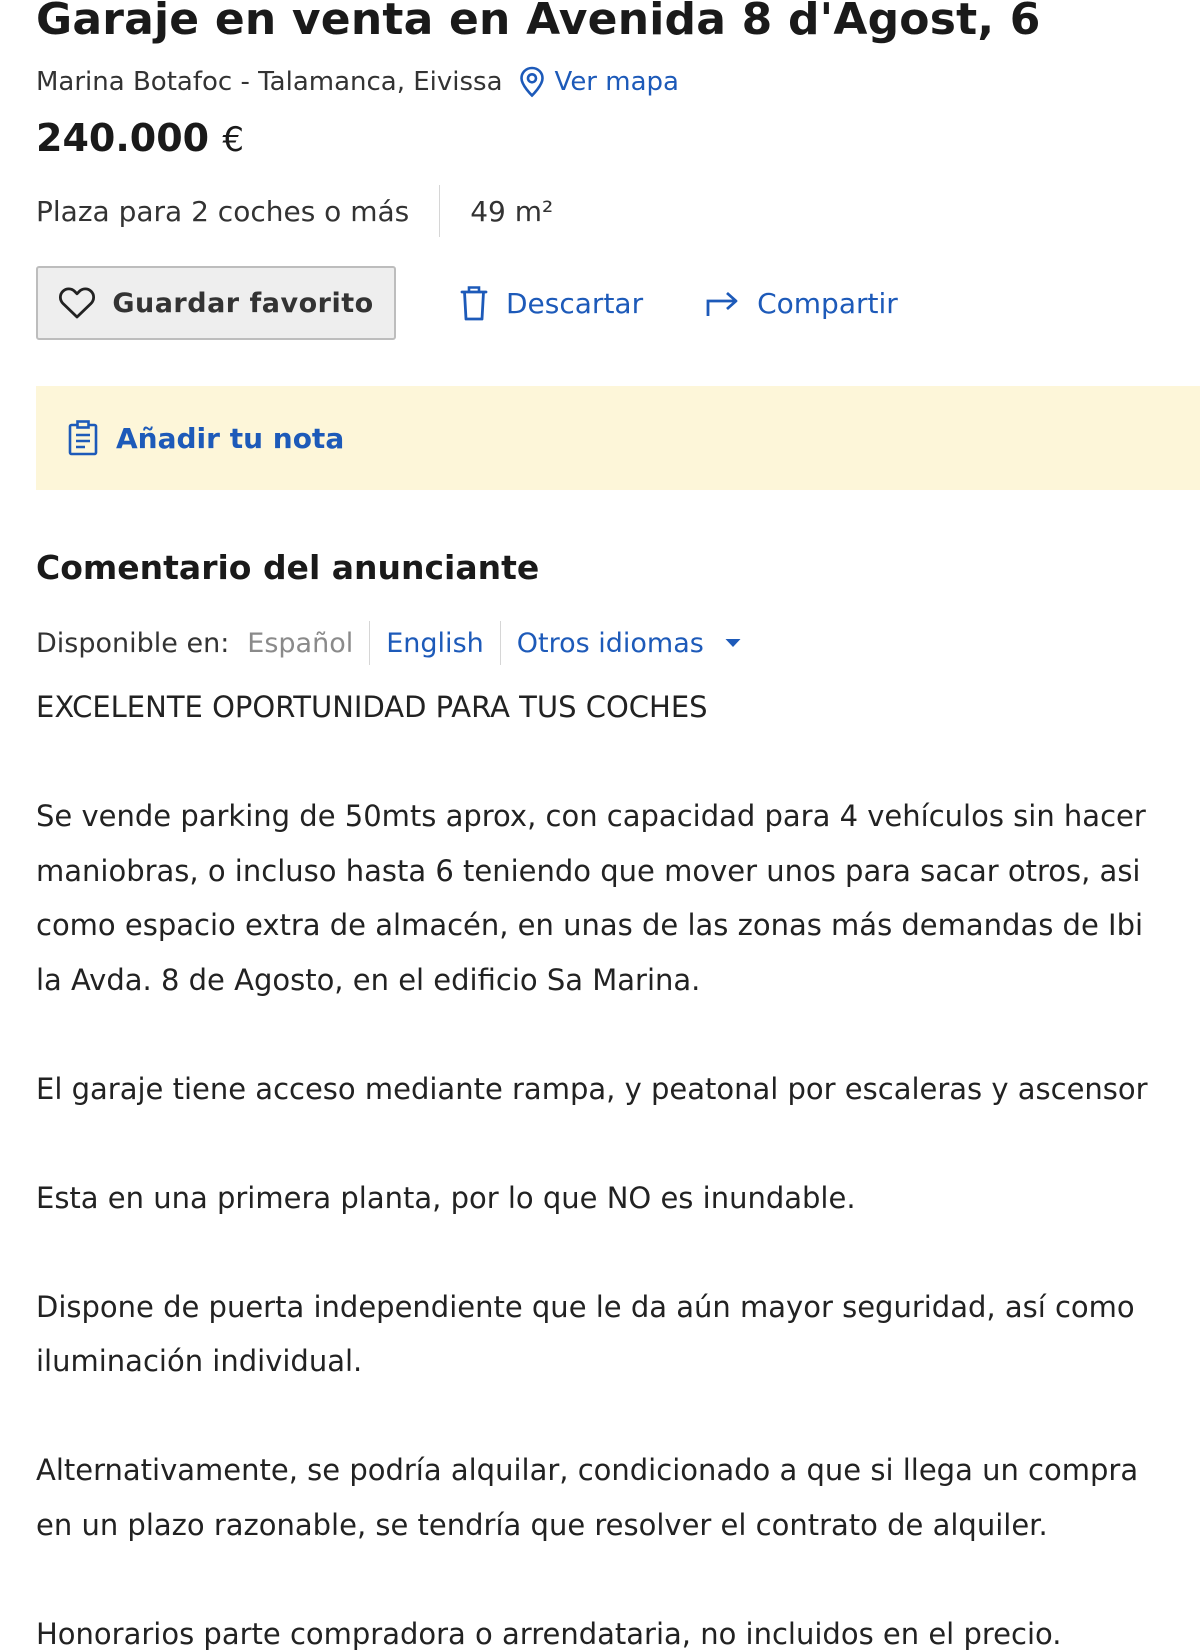  I want to click on language-english-link: English, so click(435, 643).